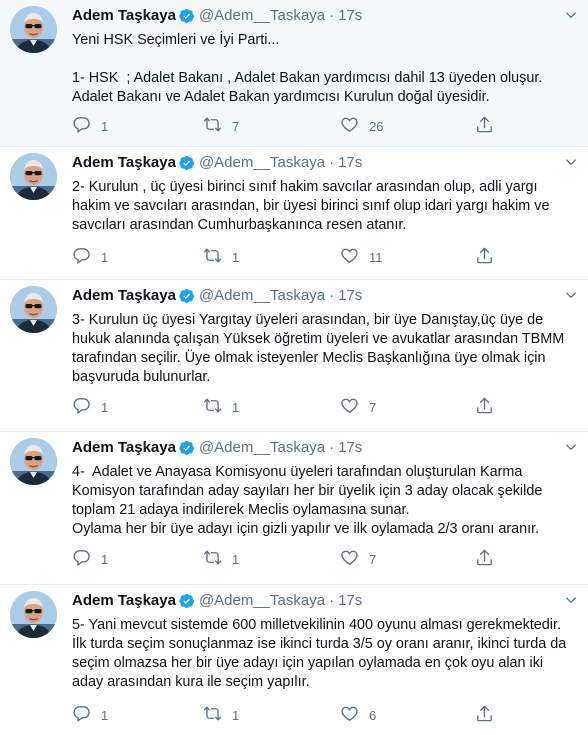 This screenshot has height=735, width=588. Describe the element at coordinates (287, 257) in the screenshot. I see `tweet-actions: 1 1 11` at that location.